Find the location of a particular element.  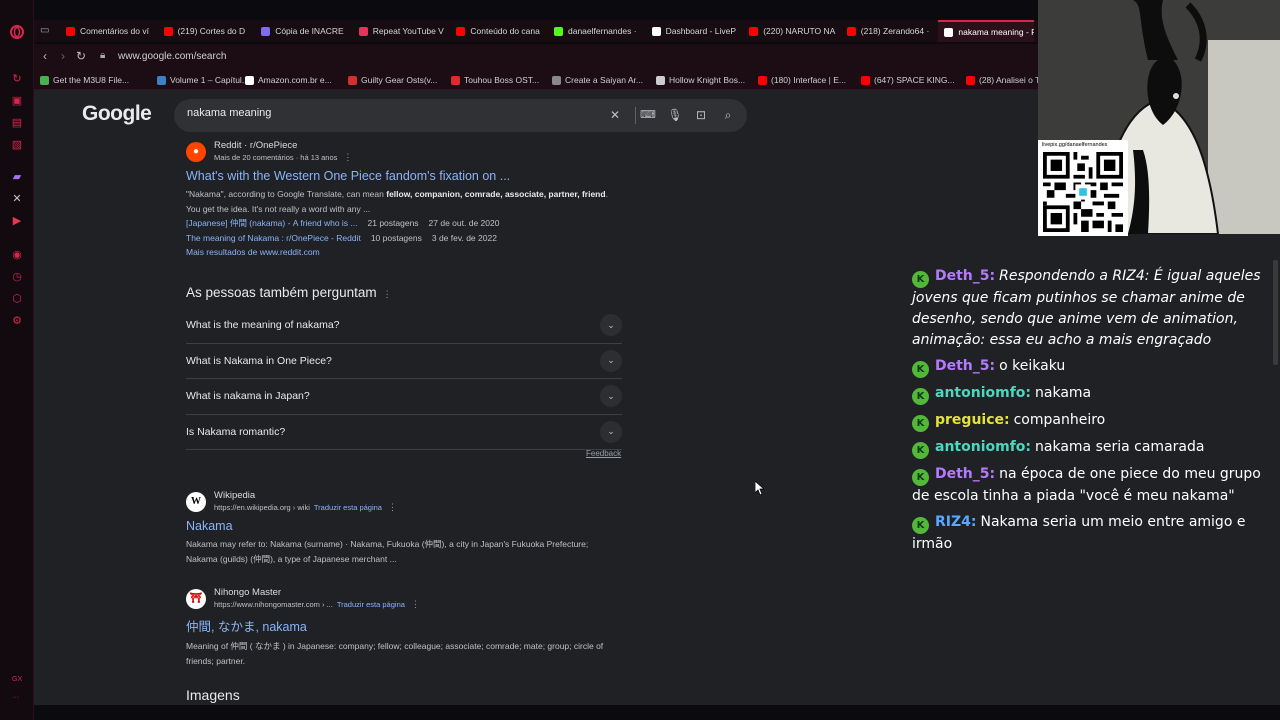

tab-label: Conteúdo do cana is located at coordinates (505, 31).